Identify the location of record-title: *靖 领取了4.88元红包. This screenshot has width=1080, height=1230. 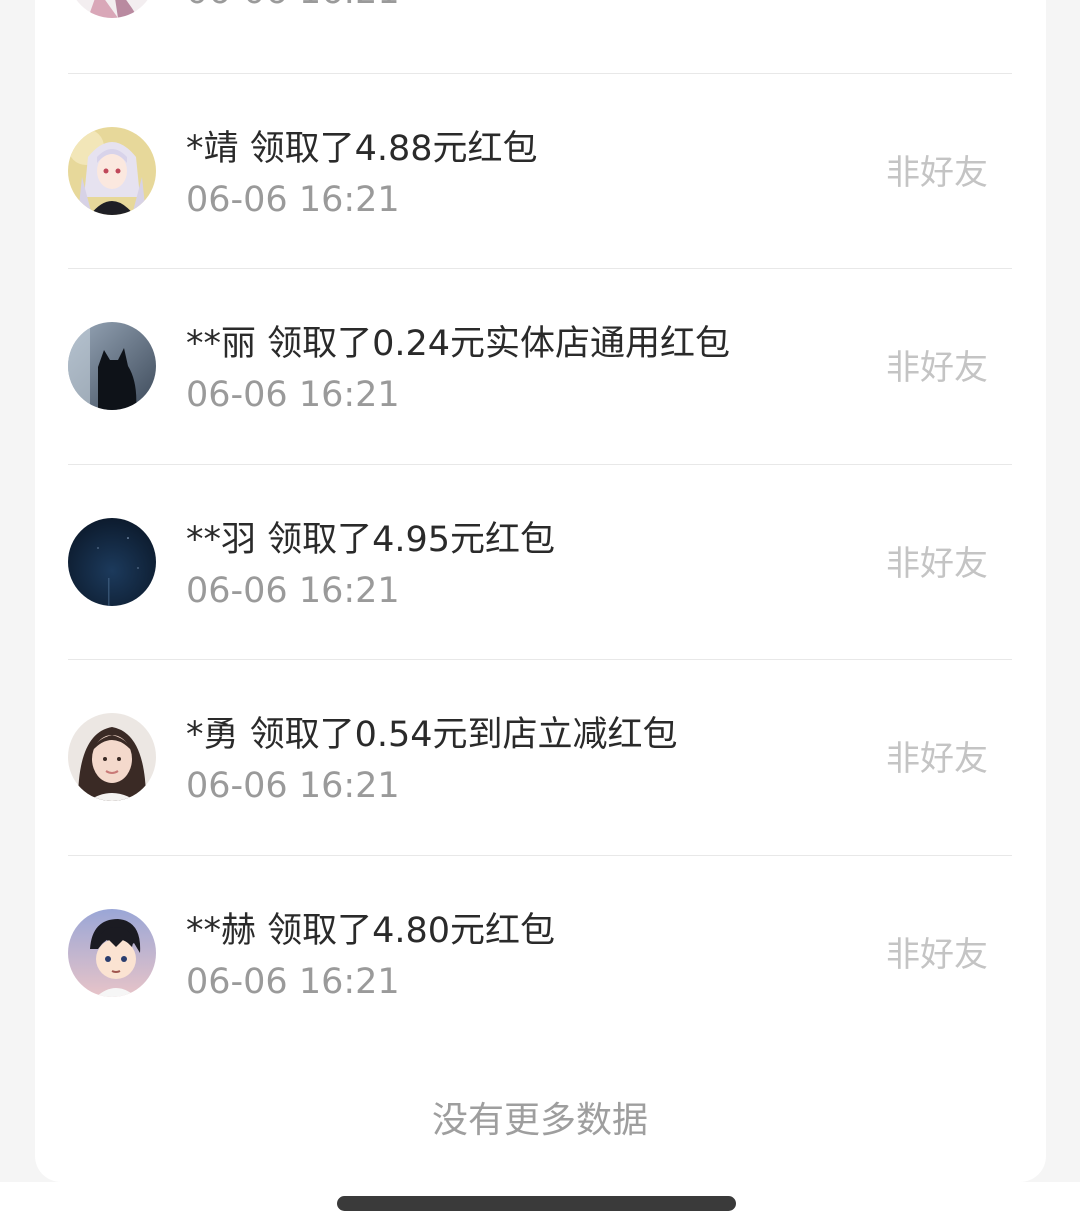
(362, 149).